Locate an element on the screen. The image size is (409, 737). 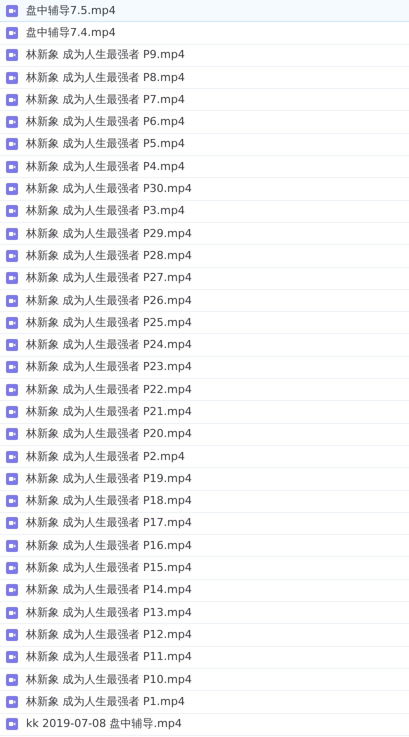
file-name: 林新象 成为人生最强者 P1.mp4 is located at coordinates (105, 701).